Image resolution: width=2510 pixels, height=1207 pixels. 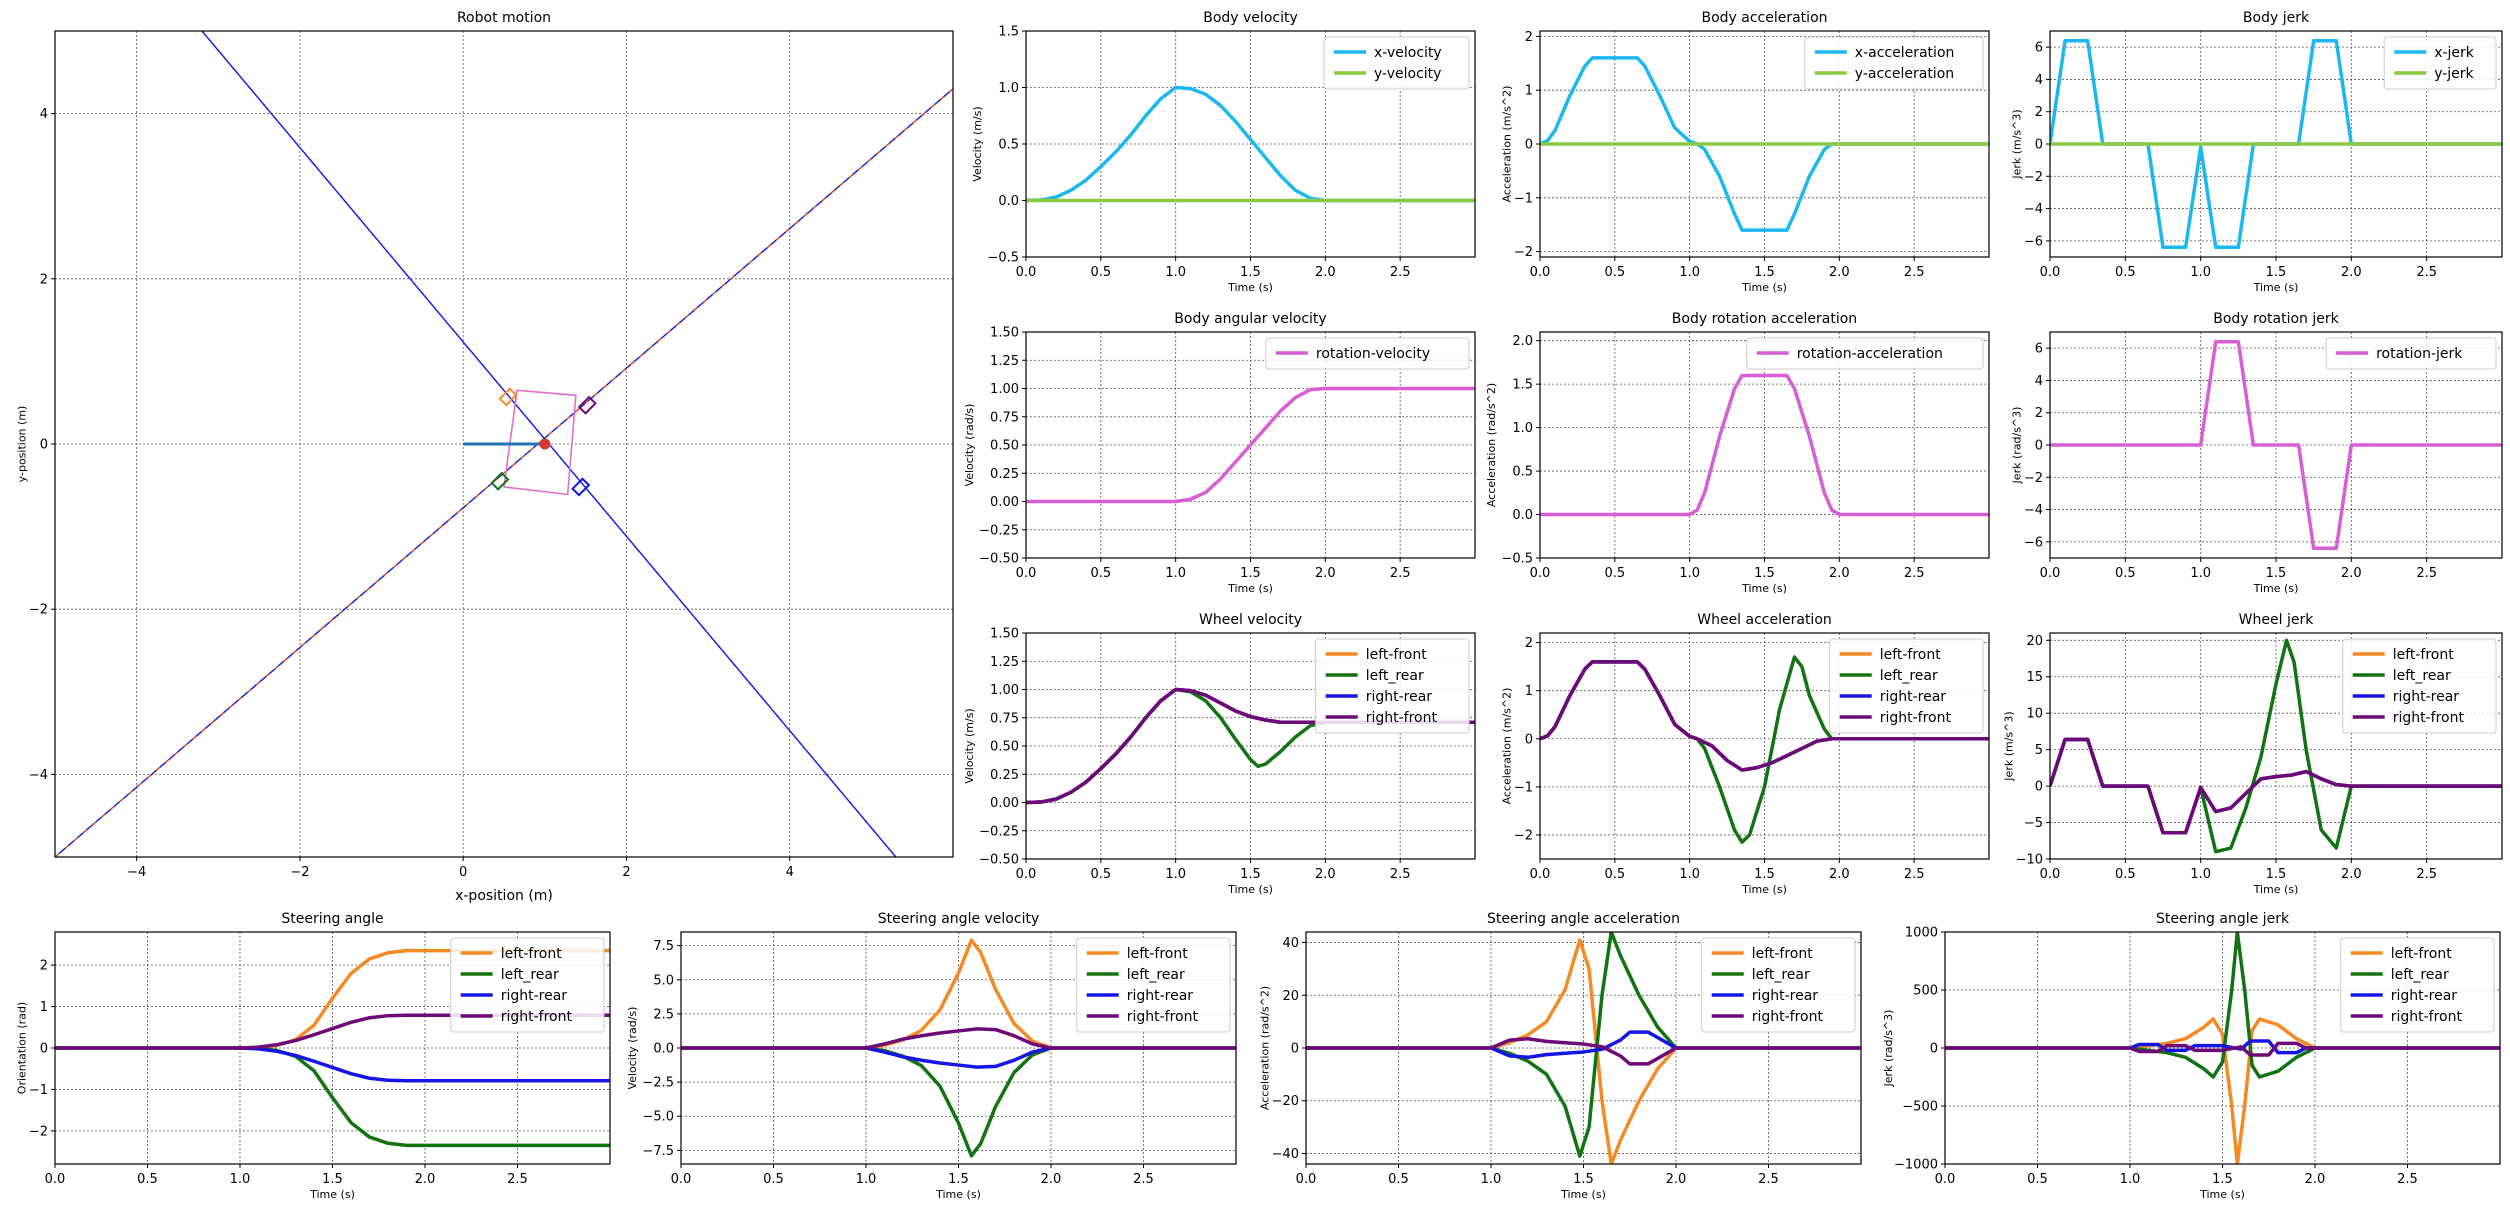 I want to click on y-axis-label: y-position (m), so click(x=21, y=444).